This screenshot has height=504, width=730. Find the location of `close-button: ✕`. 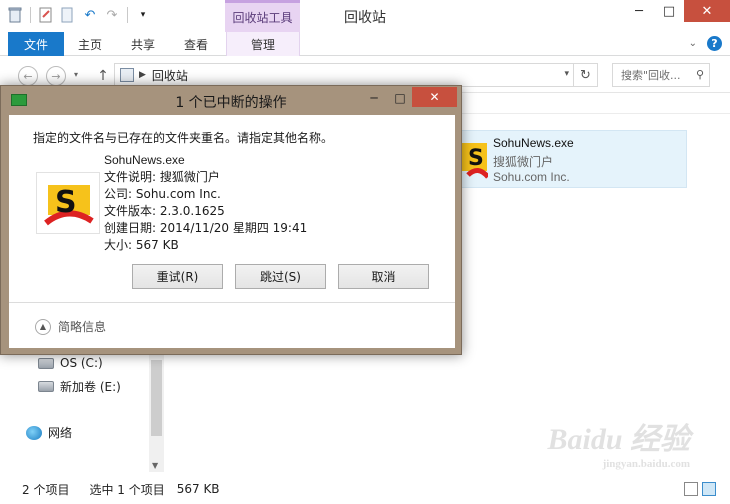

close-button: ✕ is located at coordinates (707, 11).